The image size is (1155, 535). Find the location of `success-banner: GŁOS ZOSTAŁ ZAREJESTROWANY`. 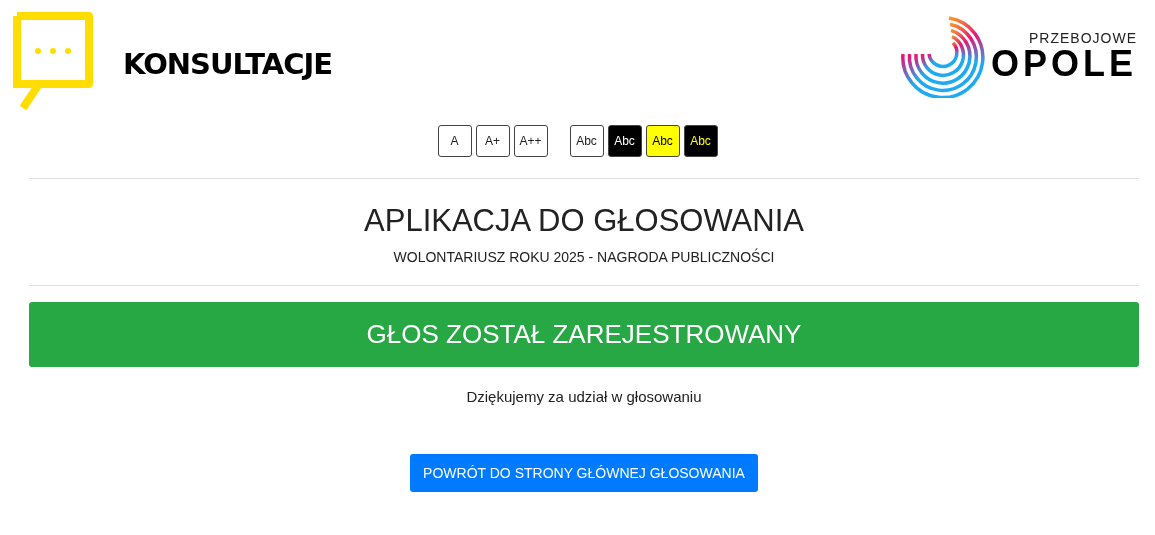

success-banner: GŁOS ZOSTAŁ ZAREJESTROWANY is located at coordinates (584, 334).